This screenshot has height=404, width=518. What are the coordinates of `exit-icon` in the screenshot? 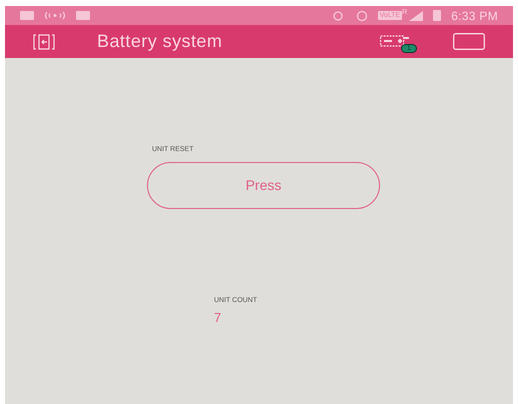 It's located at (44, 42).